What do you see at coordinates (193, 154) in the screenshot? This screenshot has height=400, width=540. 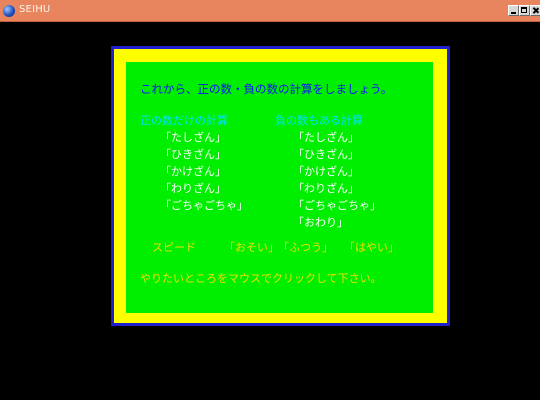 I see `positive-subtraction-item: 「ひきざん」` at bounding box center [193, 154].